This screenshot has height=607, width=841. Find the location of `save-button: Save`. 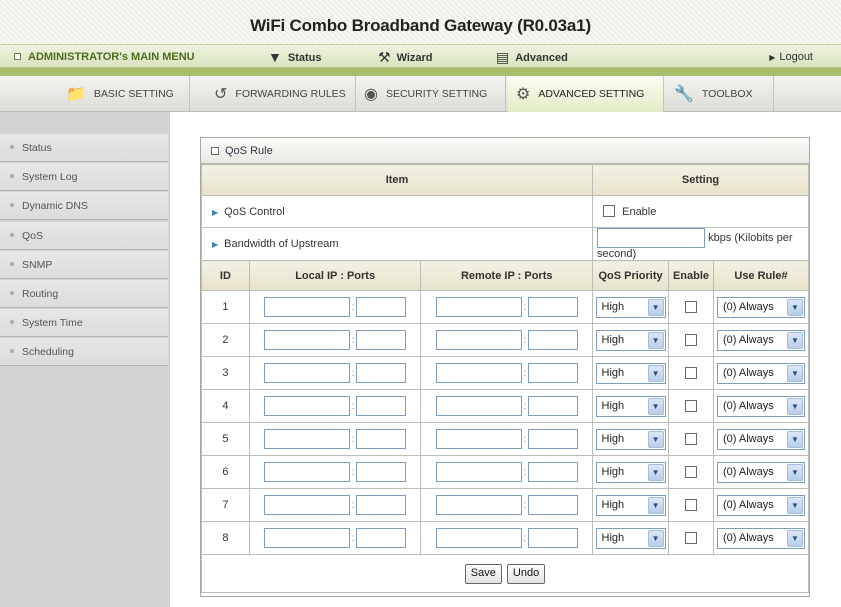

save-button: Save is located at coordinates (483, 573).